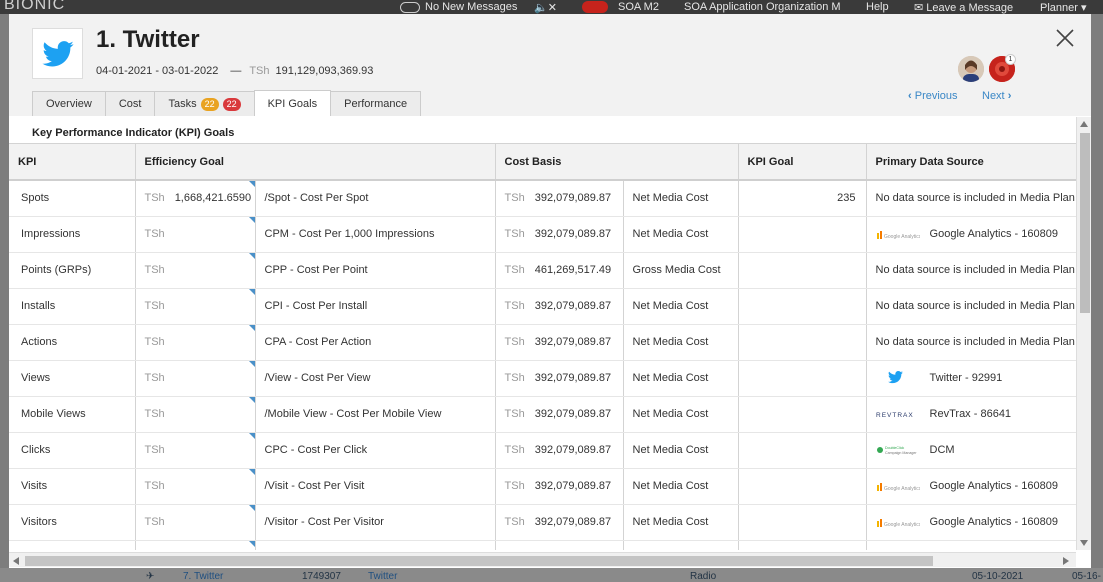 The image size is (1103, 582). I want to click on svg-text: Google Analytics, so click(902, 489).